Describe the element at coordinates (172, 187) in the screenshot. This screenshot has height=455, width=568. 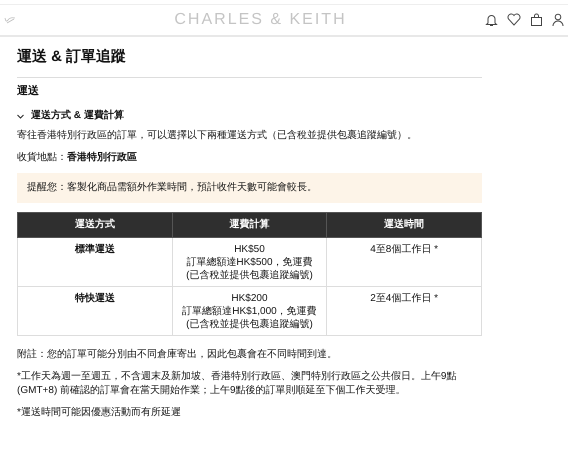
I see `notice-text: 提醒您：客製化商品需額外作業時間，預計收件天數可能會較長。` at that location.